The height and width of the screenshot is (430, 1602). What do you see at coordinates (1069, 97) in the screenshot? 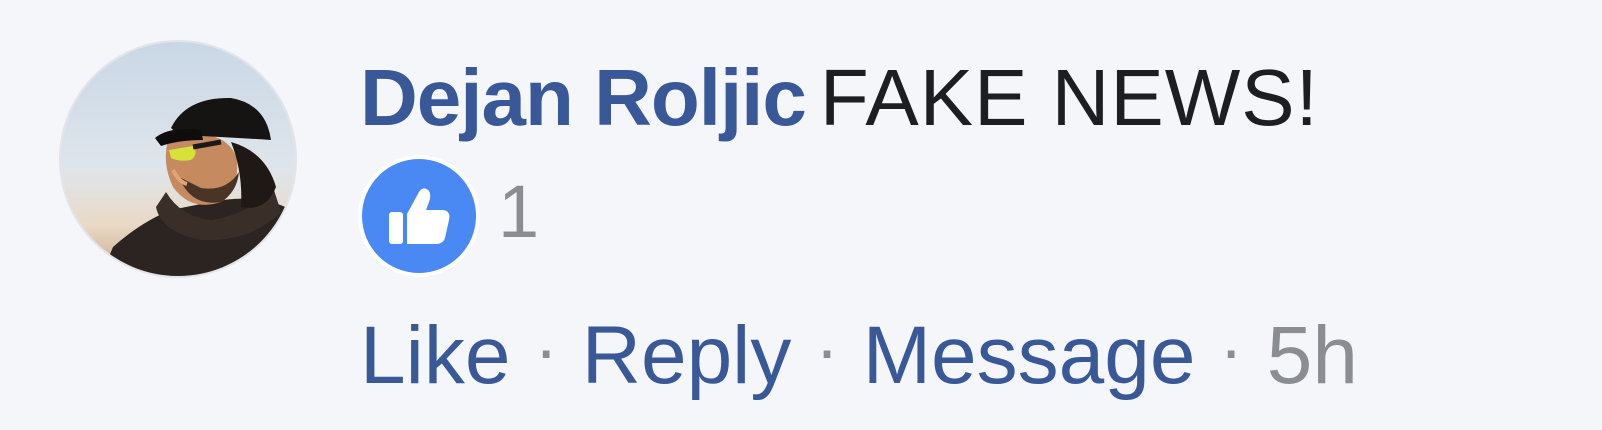
I see `comment-text: FAKE NEWS!` at bounding box center [1069, 97].